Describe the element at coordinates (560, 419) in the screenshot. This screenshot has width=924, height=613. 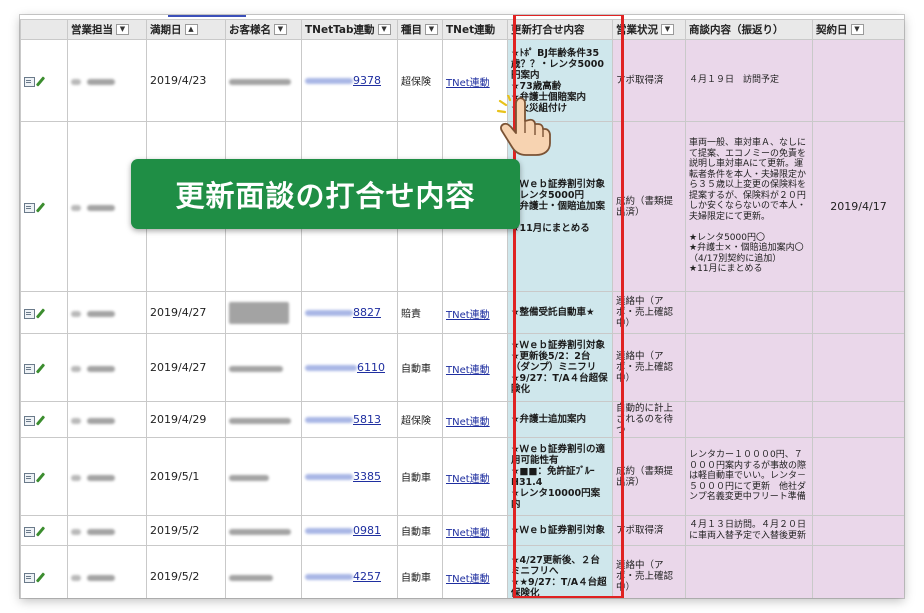
I see `update-content-cell: ★弁護士追加案内` at that location.